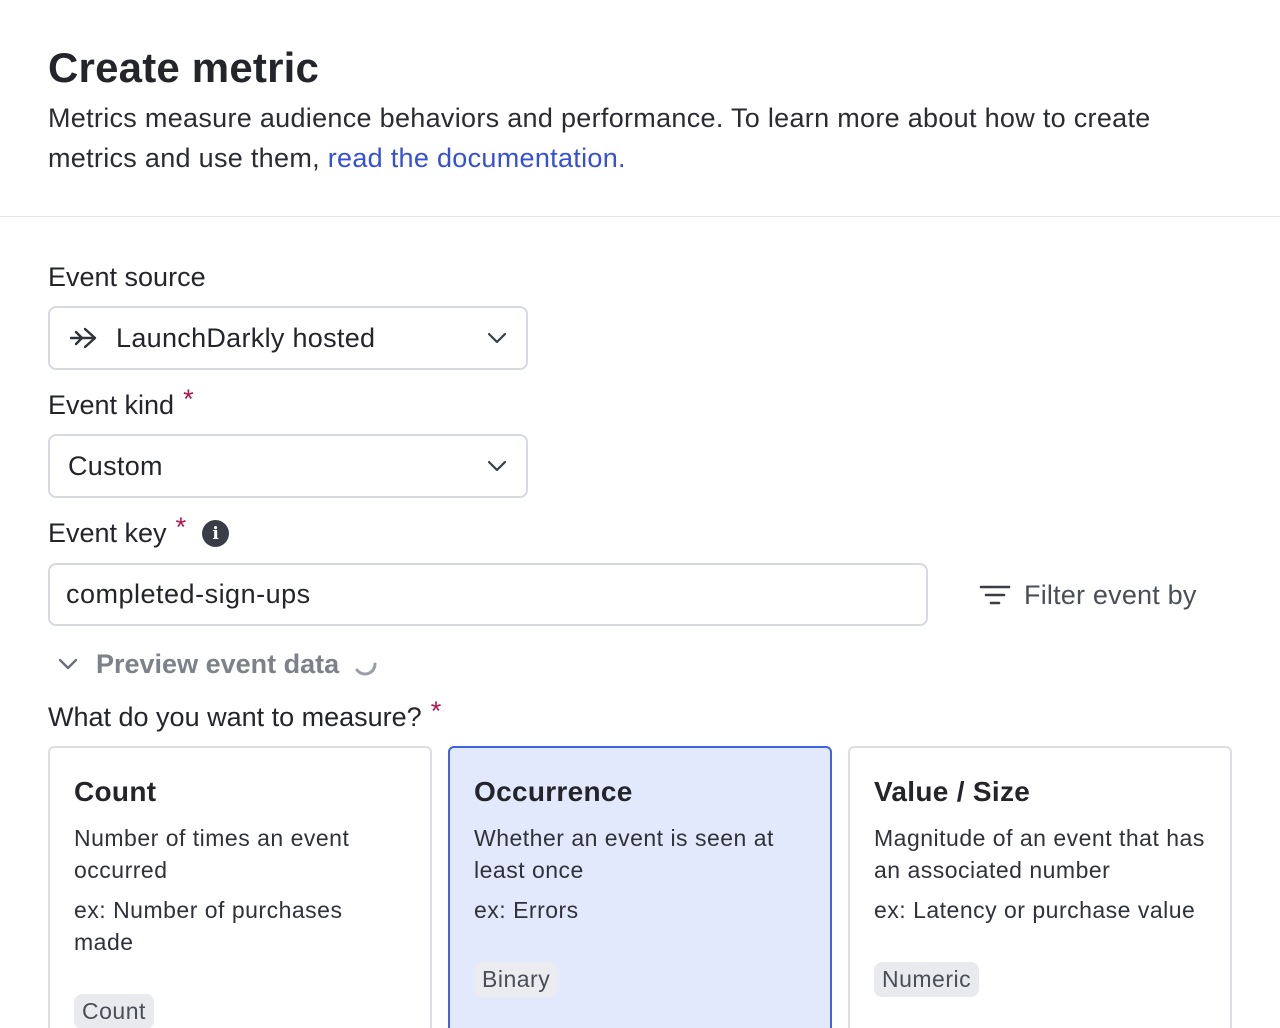 The image size is (1280, 1028). What do you see at coordinates (624, 854) in the screenshot?
I see `card-description: Whether an event is seen at least once` at bounding box center [624, 854].